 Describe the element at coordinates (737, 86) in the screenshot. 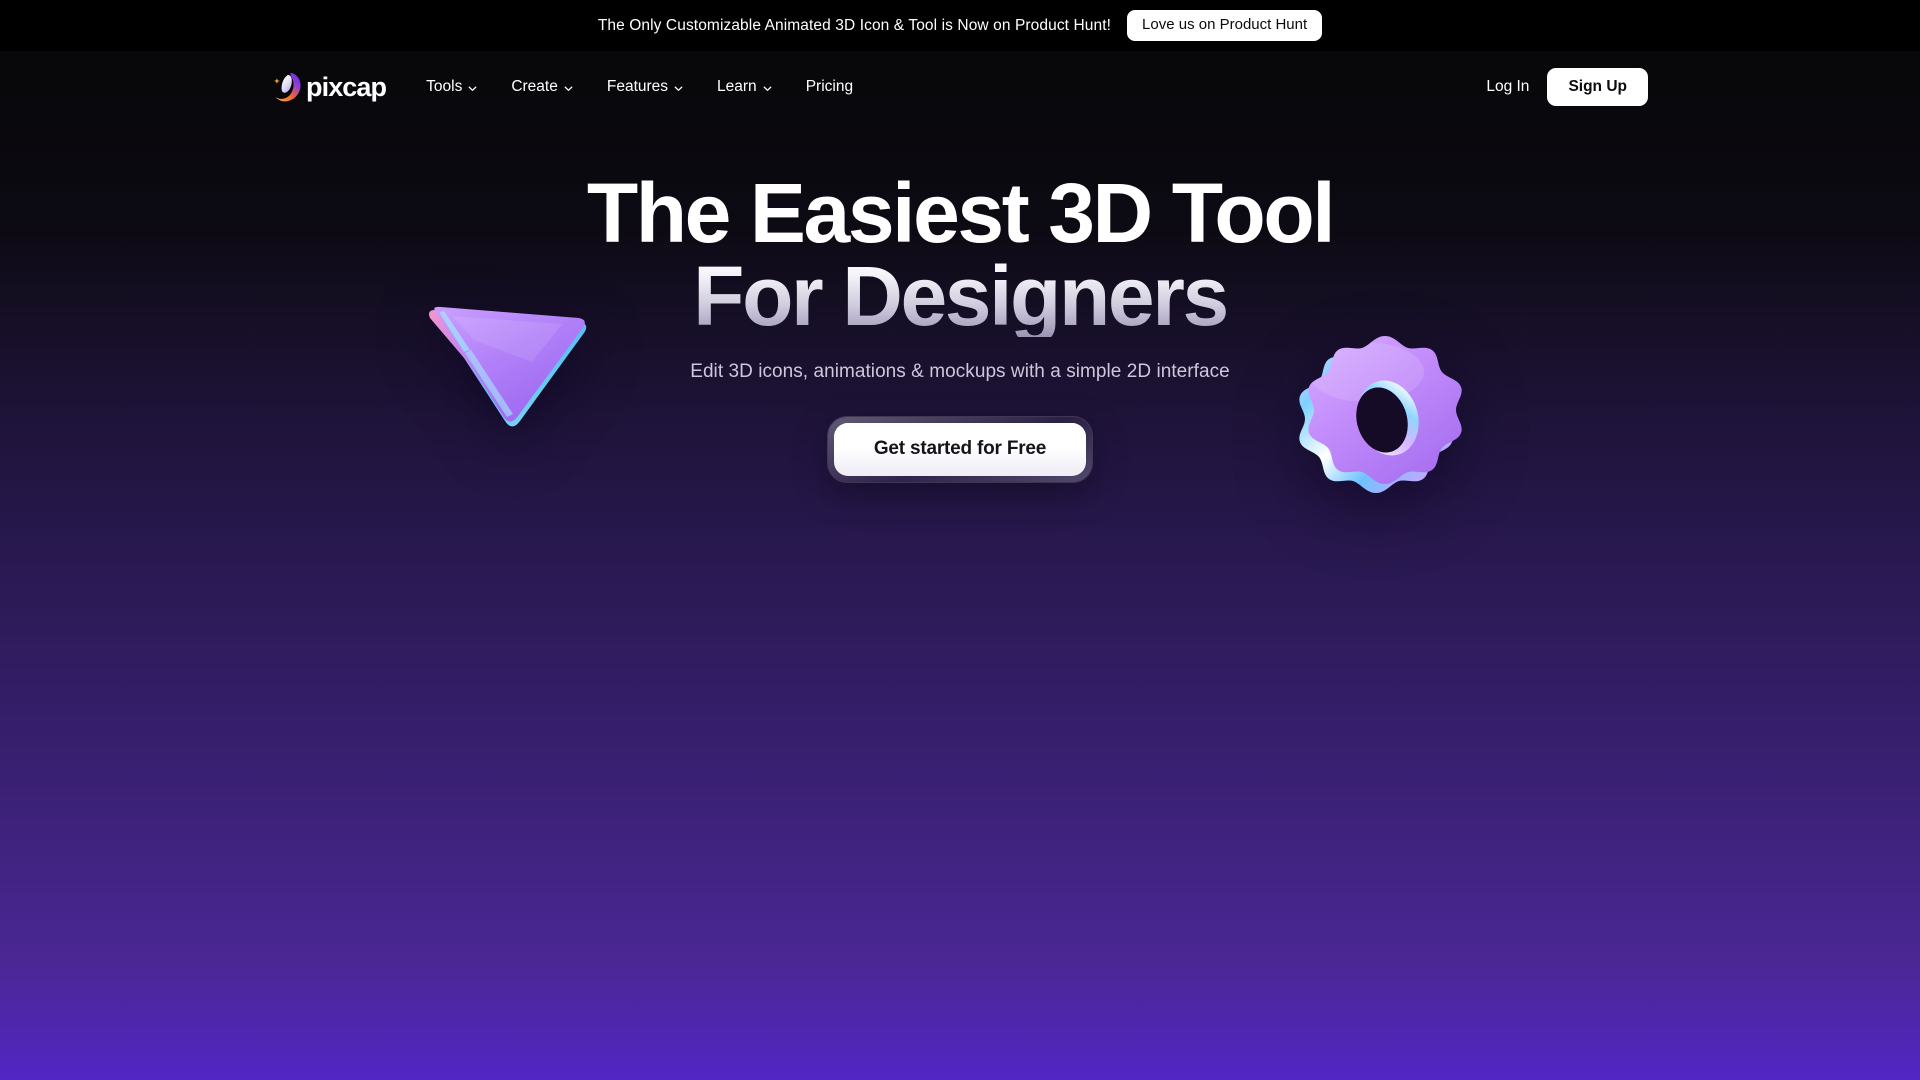

I see `nav-item-learn-label: Learn` at that location.